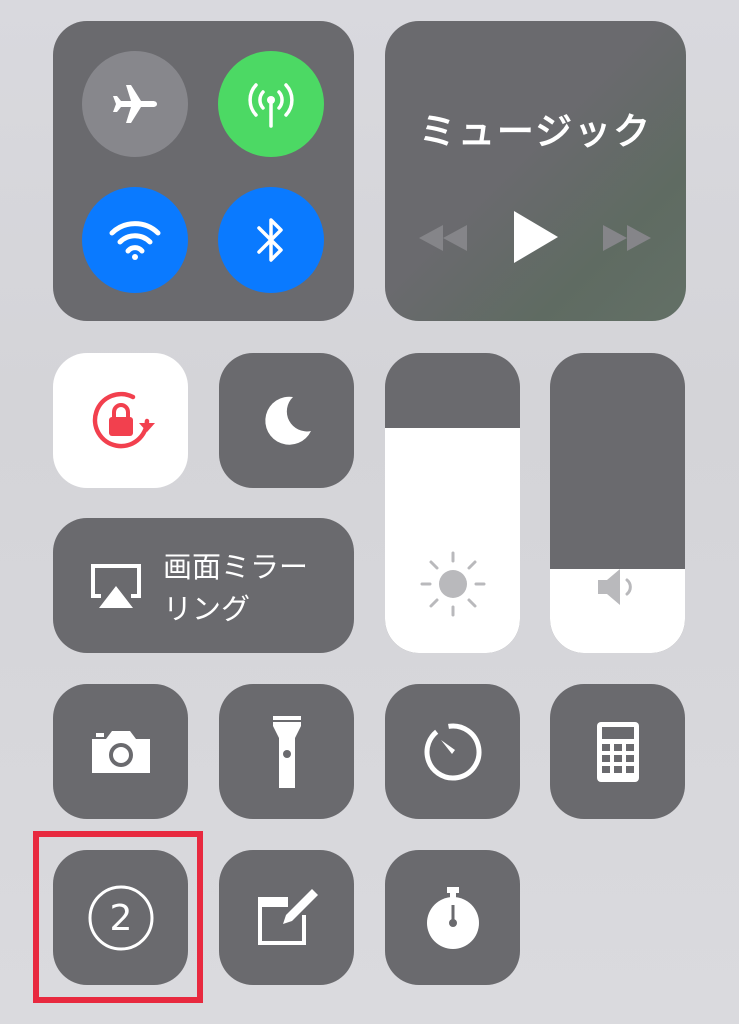 This screenshot has width=739, height=1024. What do you see at coordinates (453, 584) in the screenshot?
I see `sun-icon` at bounding box center [453, 584].